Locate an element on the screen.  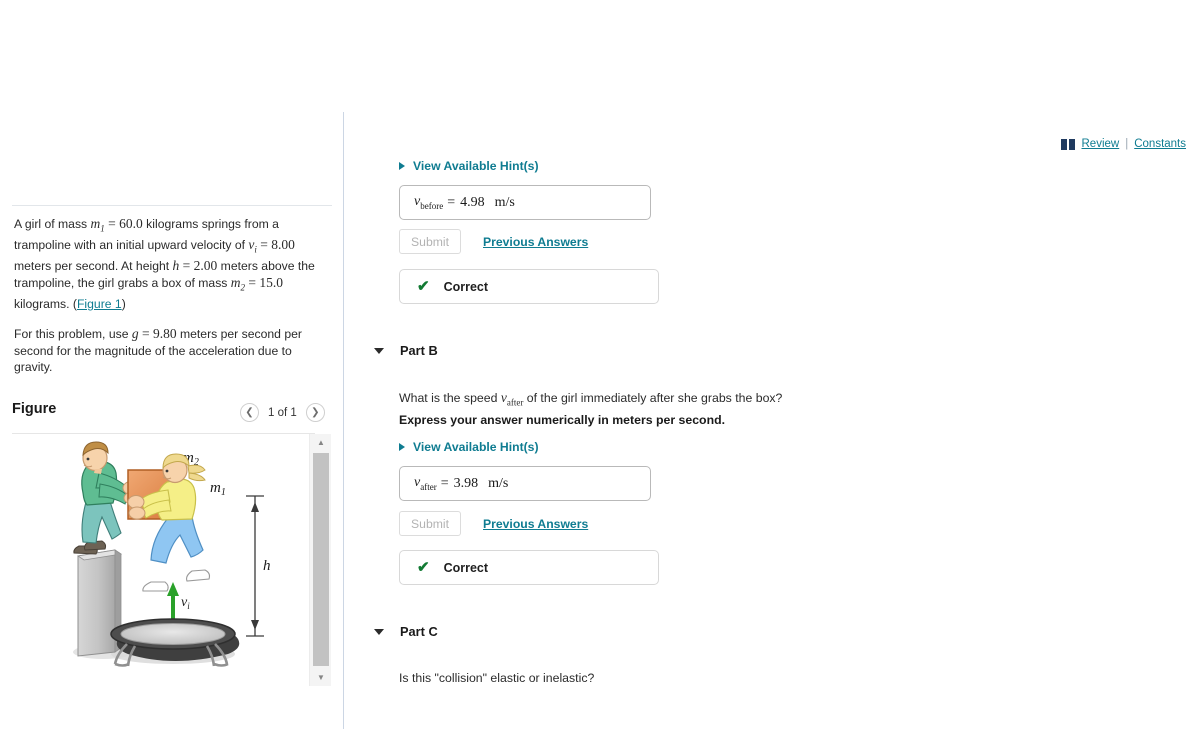
g-equals: = is located at coordinates (145, 334).